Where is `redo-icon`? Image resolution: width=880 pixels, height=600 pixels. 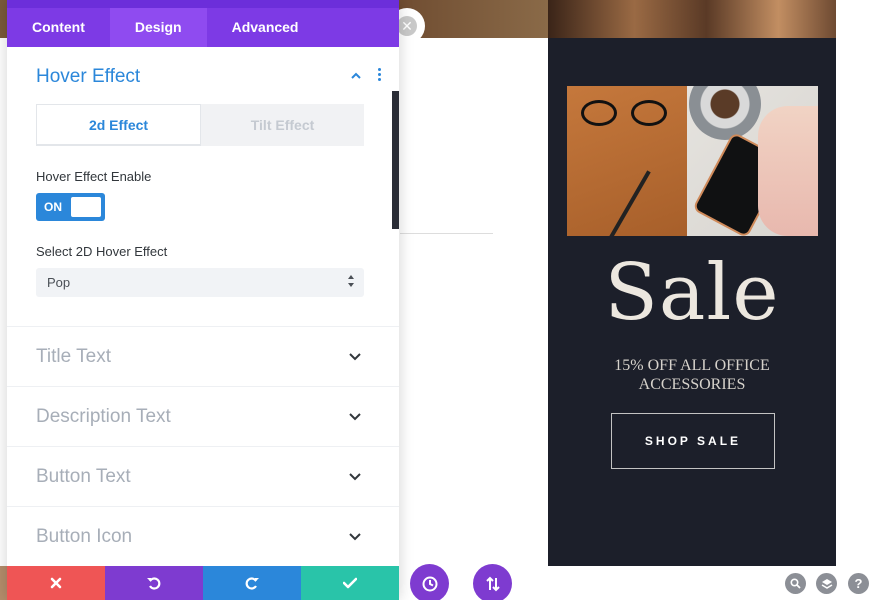
redo-icon is located at coordinates (252, 583).